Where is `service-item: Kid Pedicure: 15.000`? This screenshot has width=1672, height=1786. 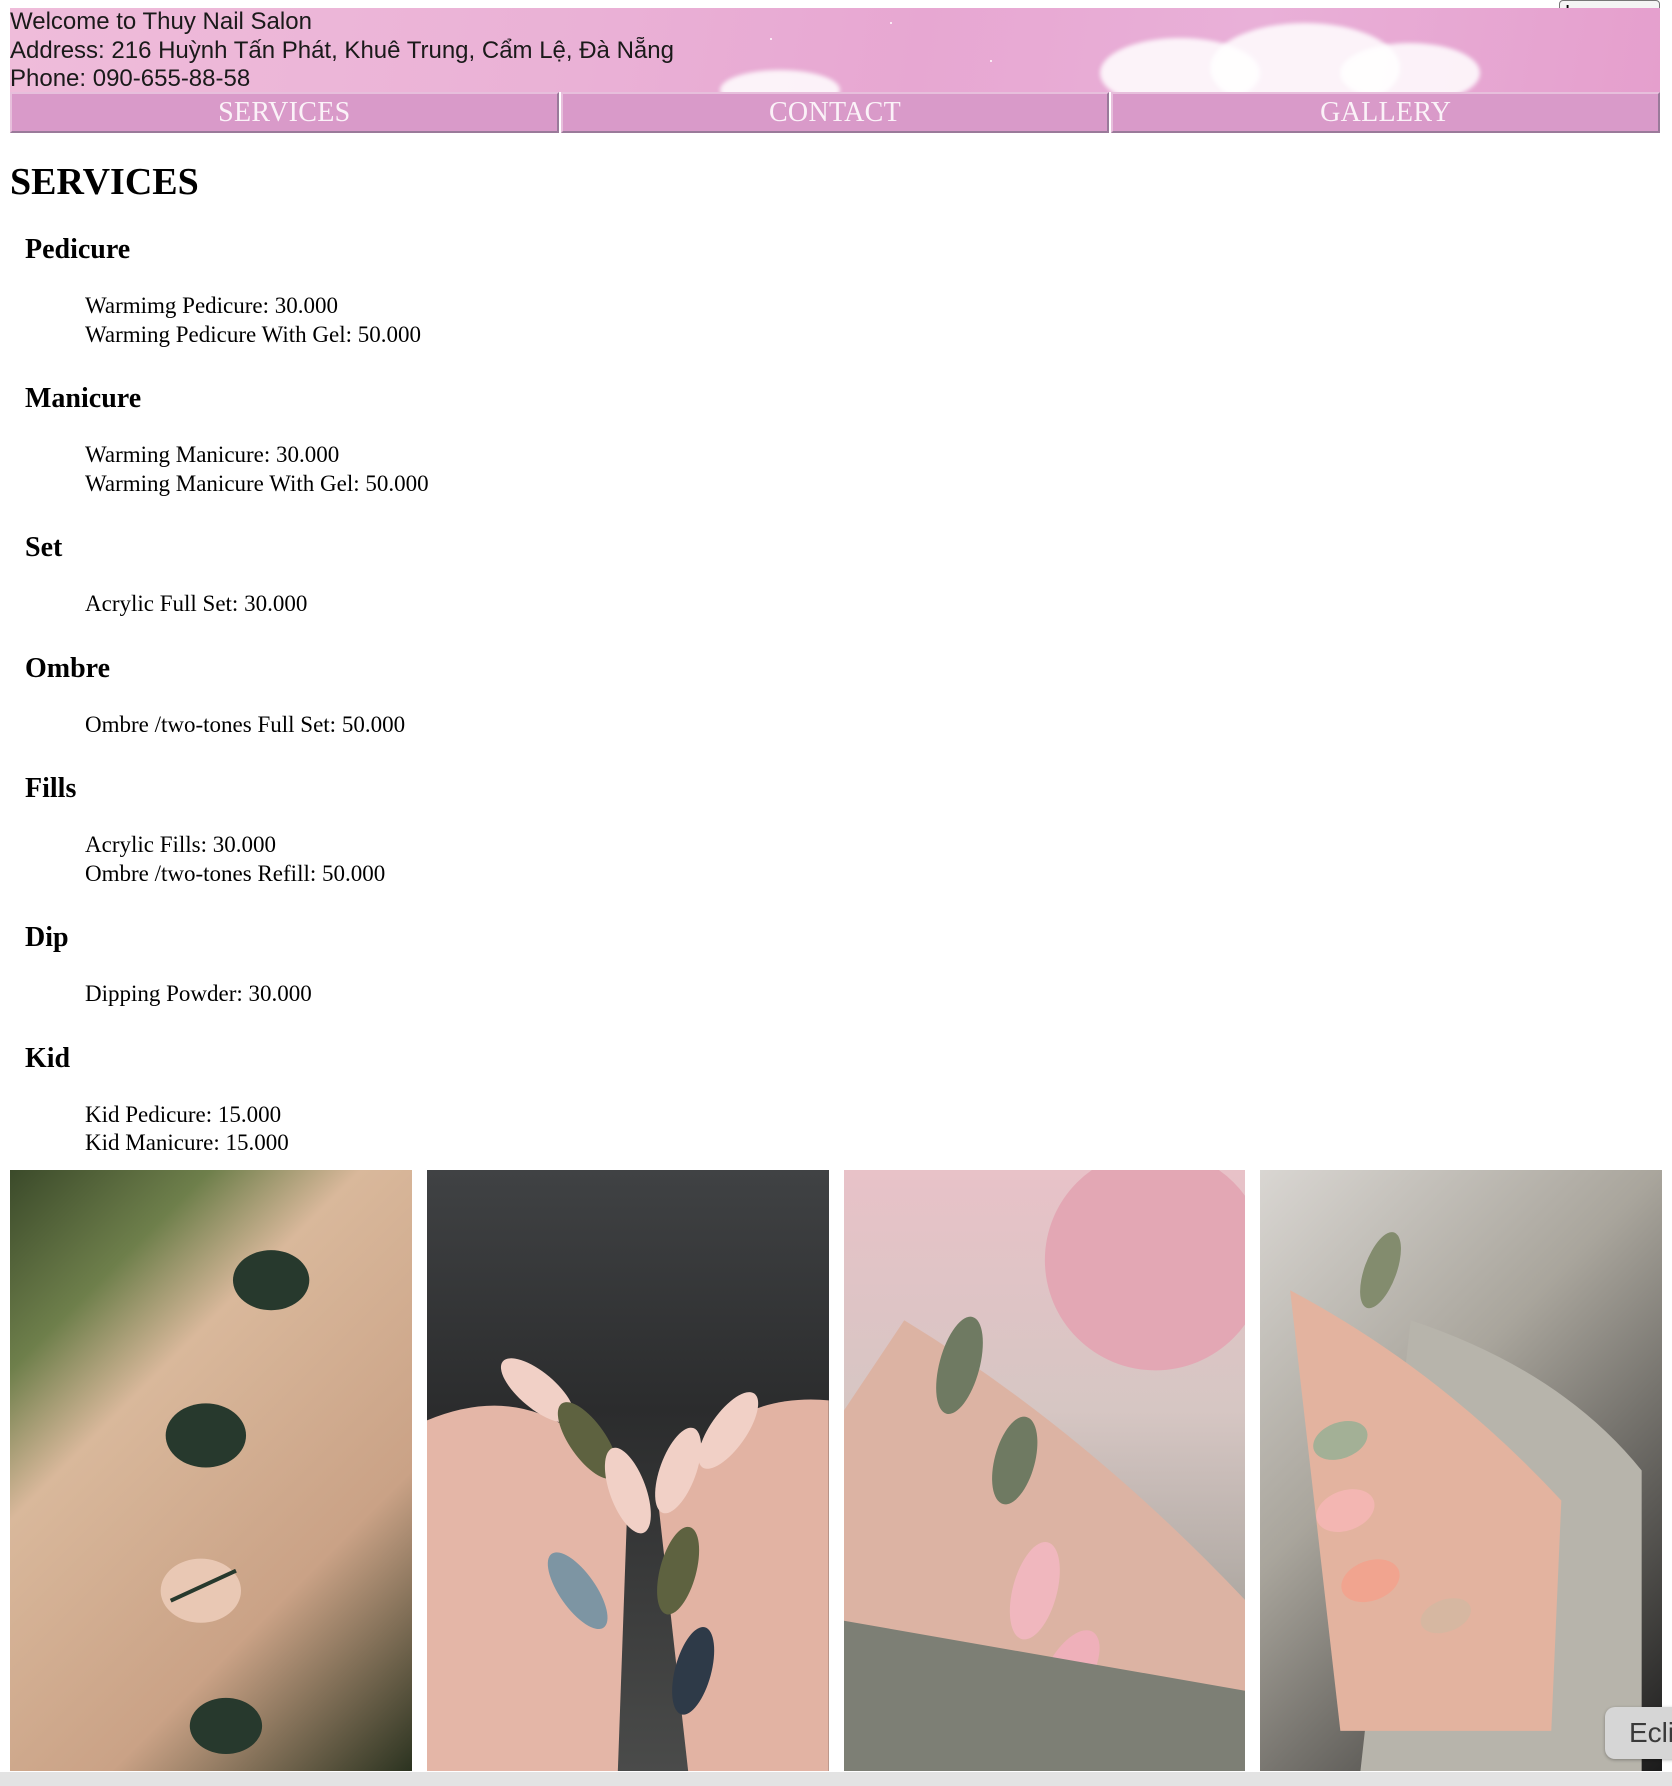
service-item: Kid Pedicure: 15.000 is located at coordinates (183, 1114).